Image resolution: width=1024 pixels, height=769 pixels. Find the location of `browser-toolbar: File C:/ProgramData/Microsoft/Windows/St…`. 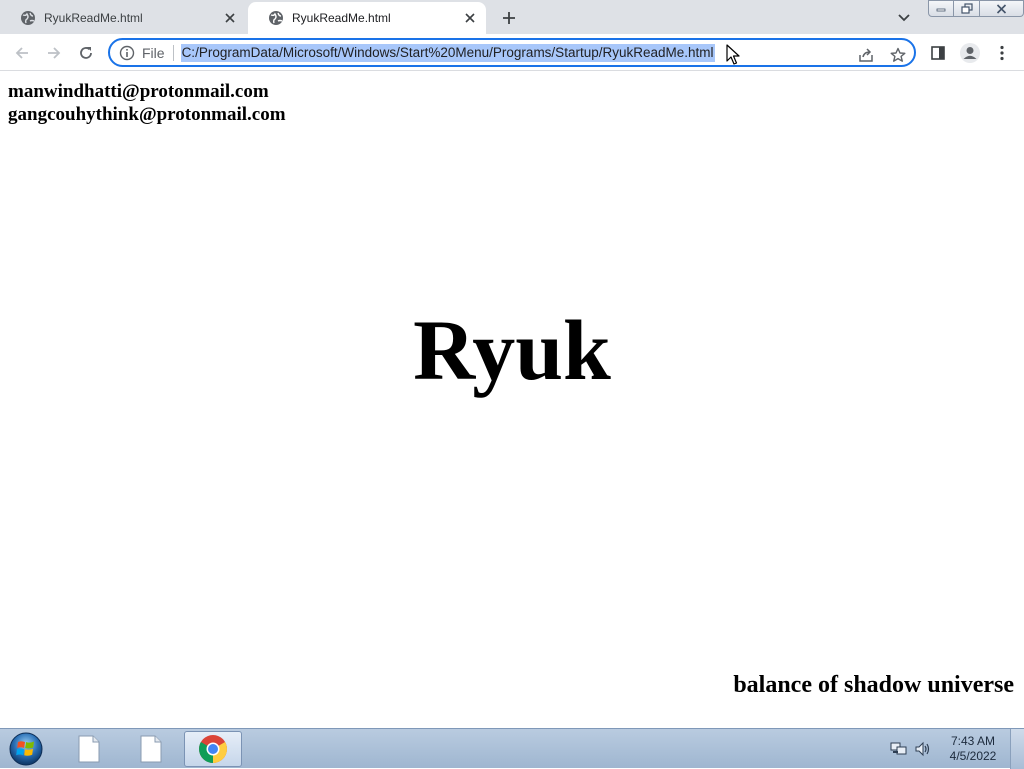

browser-toolbar: File C:/ProgramData/Microsoft/Windows/St… is located at coordinates (512, 52).